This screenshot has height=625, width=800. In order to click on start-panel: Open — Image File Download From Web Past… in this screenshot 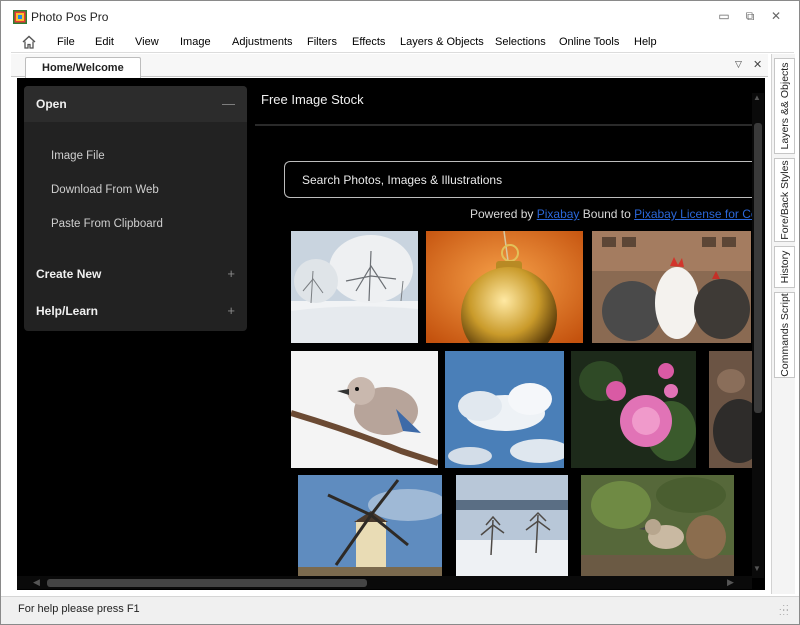, I will do `click(135, 208)`.